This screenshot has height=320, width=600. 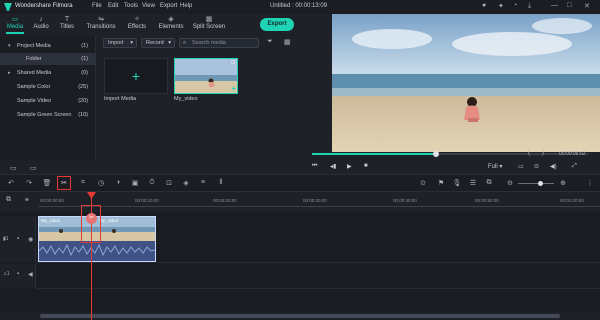 What do you see at coordinates (569, 5) in the screenshot?
I see `maximize-icon: □` at bounding box center [569, 5].